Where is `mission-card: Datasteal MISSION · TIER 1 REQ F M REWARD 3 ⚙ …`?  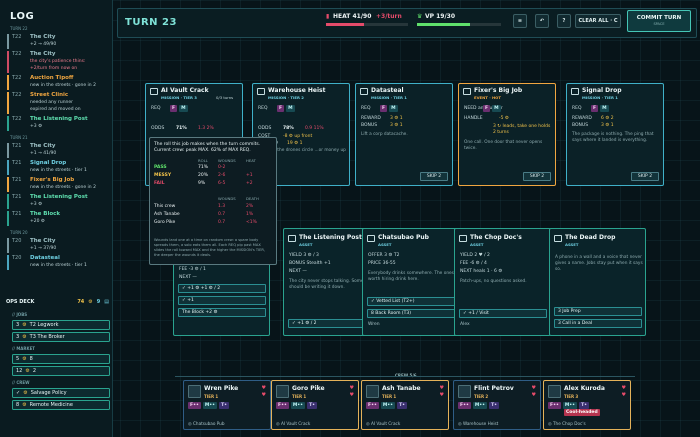 mission-card: Datasteal MISSION · TIER 1 REQ F M REWARD 3 ⚙ … is located at coordinates (404, 134).